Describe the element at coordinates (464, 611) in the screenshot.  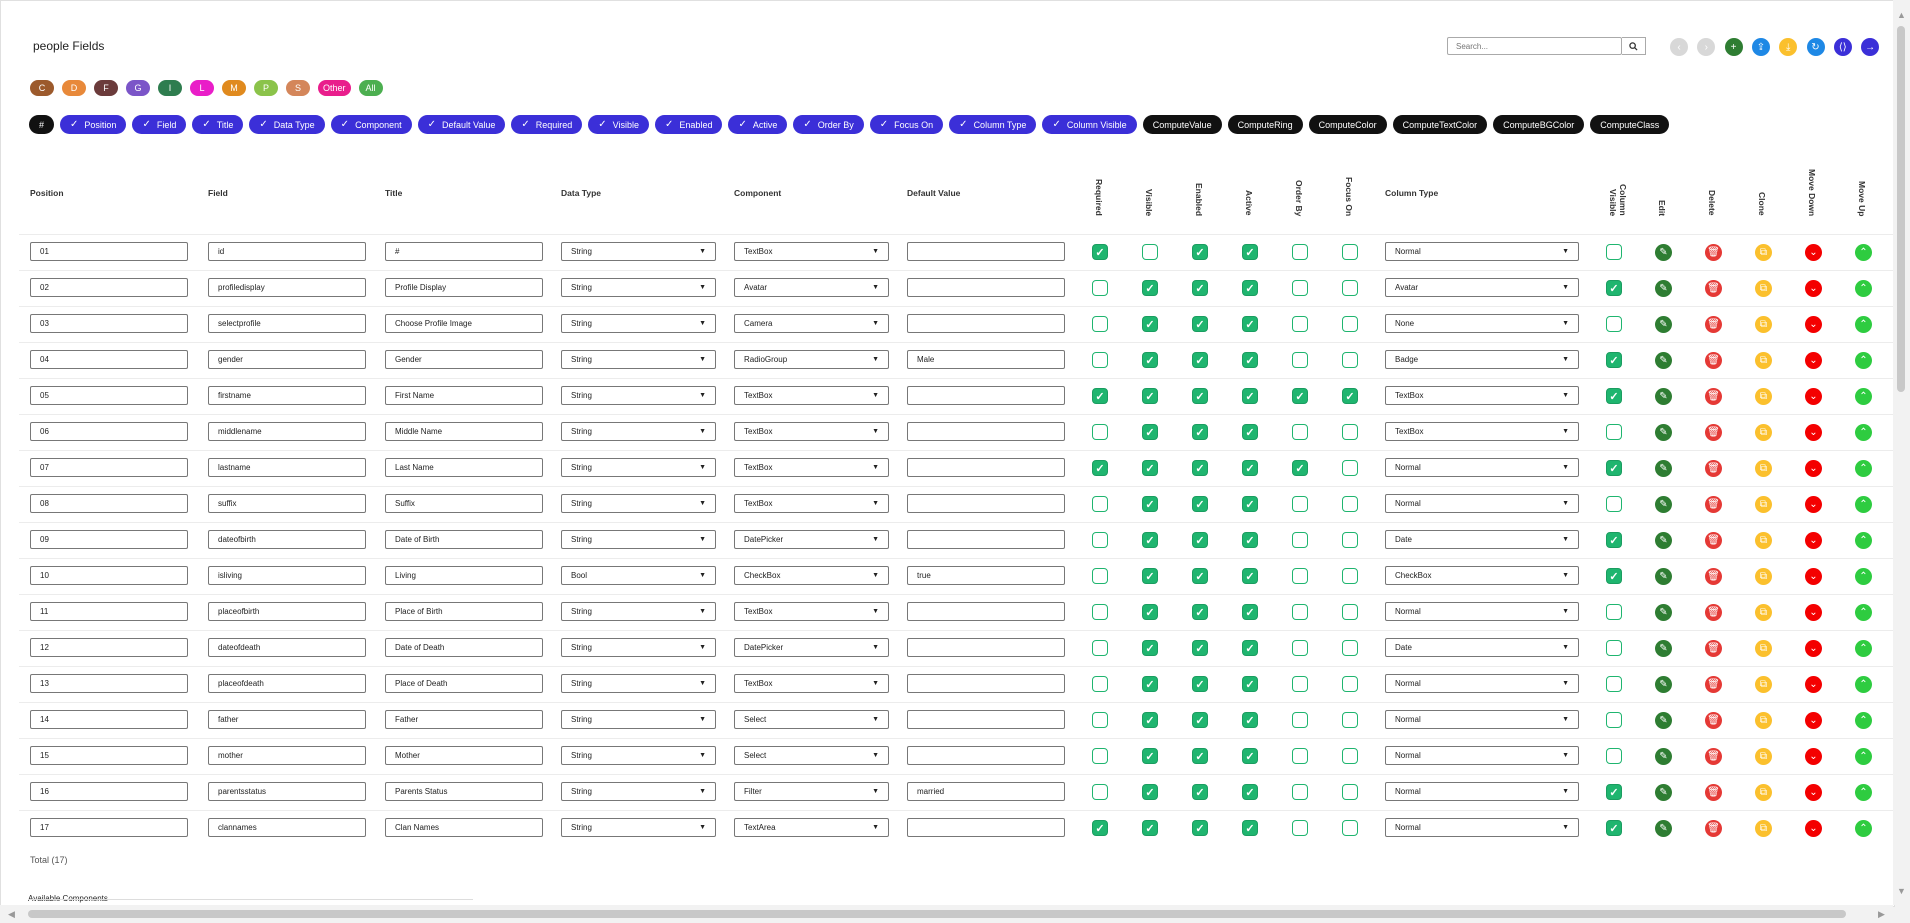
I see `title-input: Place of Birth` at that location.